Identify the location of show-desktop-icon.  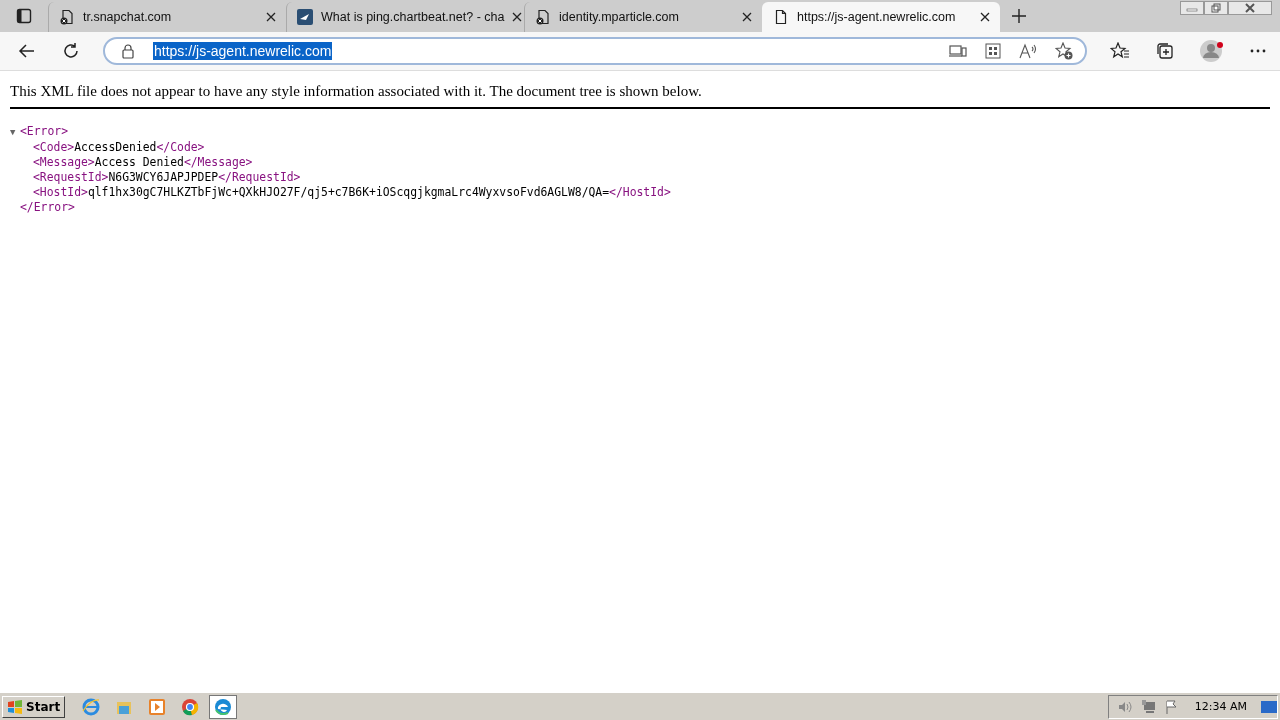
(1269, 706).